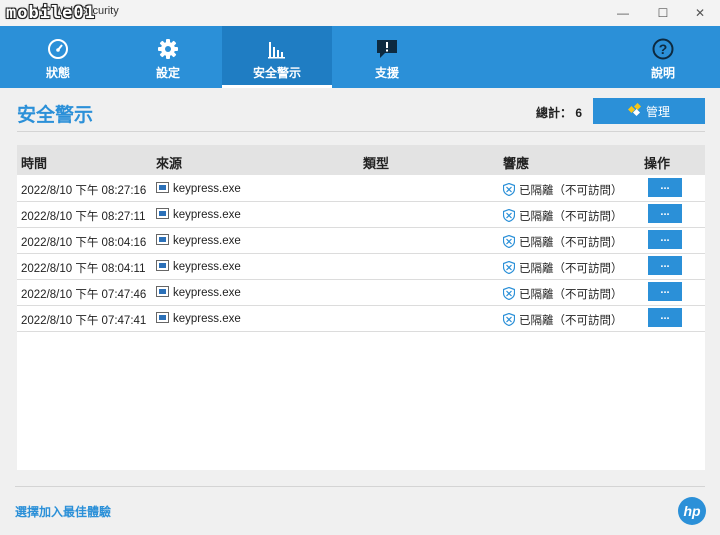 The image size is (720, 535). I want to click on total-value: 6, so click(579, 113).